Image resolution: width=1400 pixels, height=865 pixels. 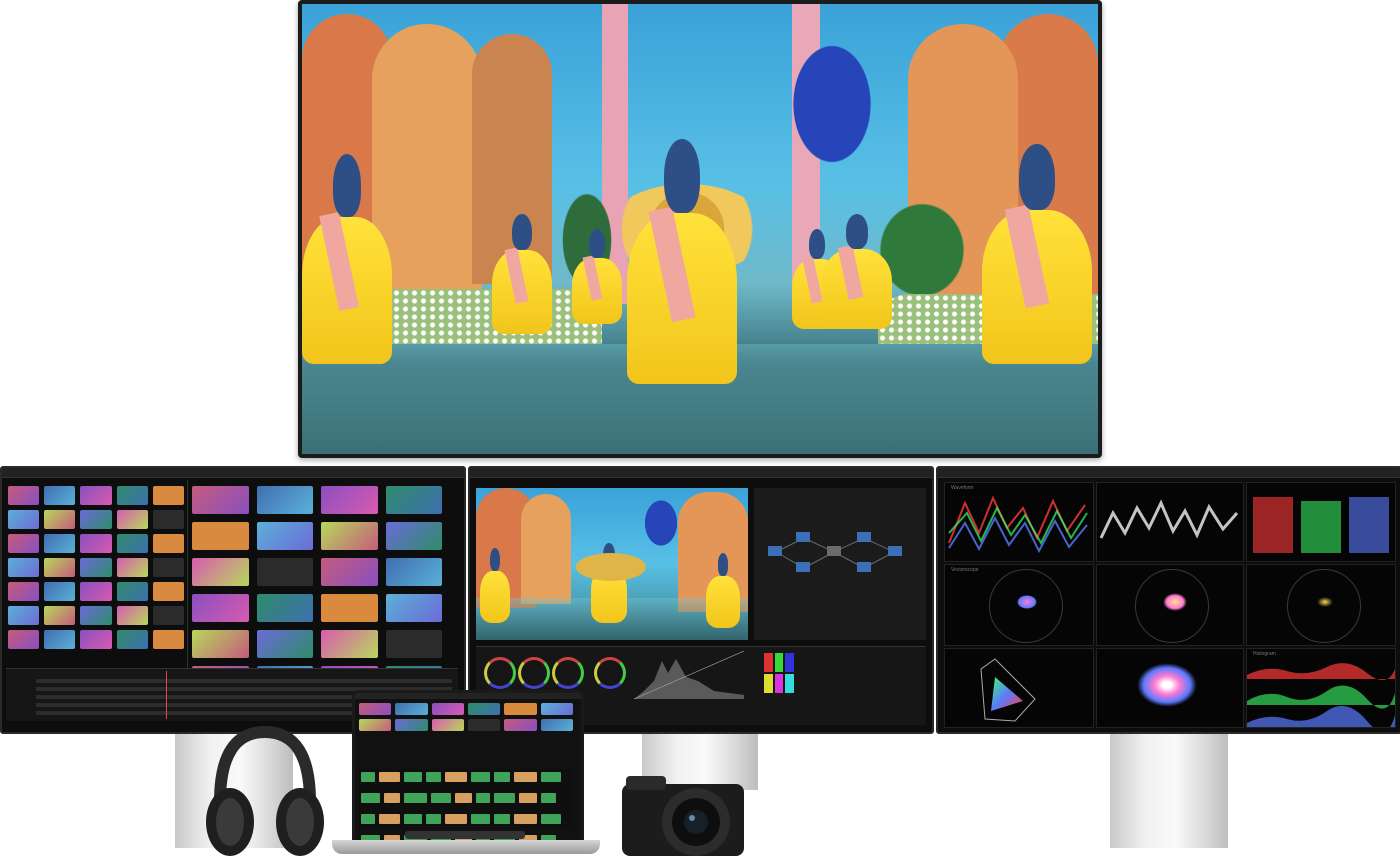 What do you see at coordinates (689, 675) in the screenshot?
I see `curves-histogram` at bounding box center [689, 675].